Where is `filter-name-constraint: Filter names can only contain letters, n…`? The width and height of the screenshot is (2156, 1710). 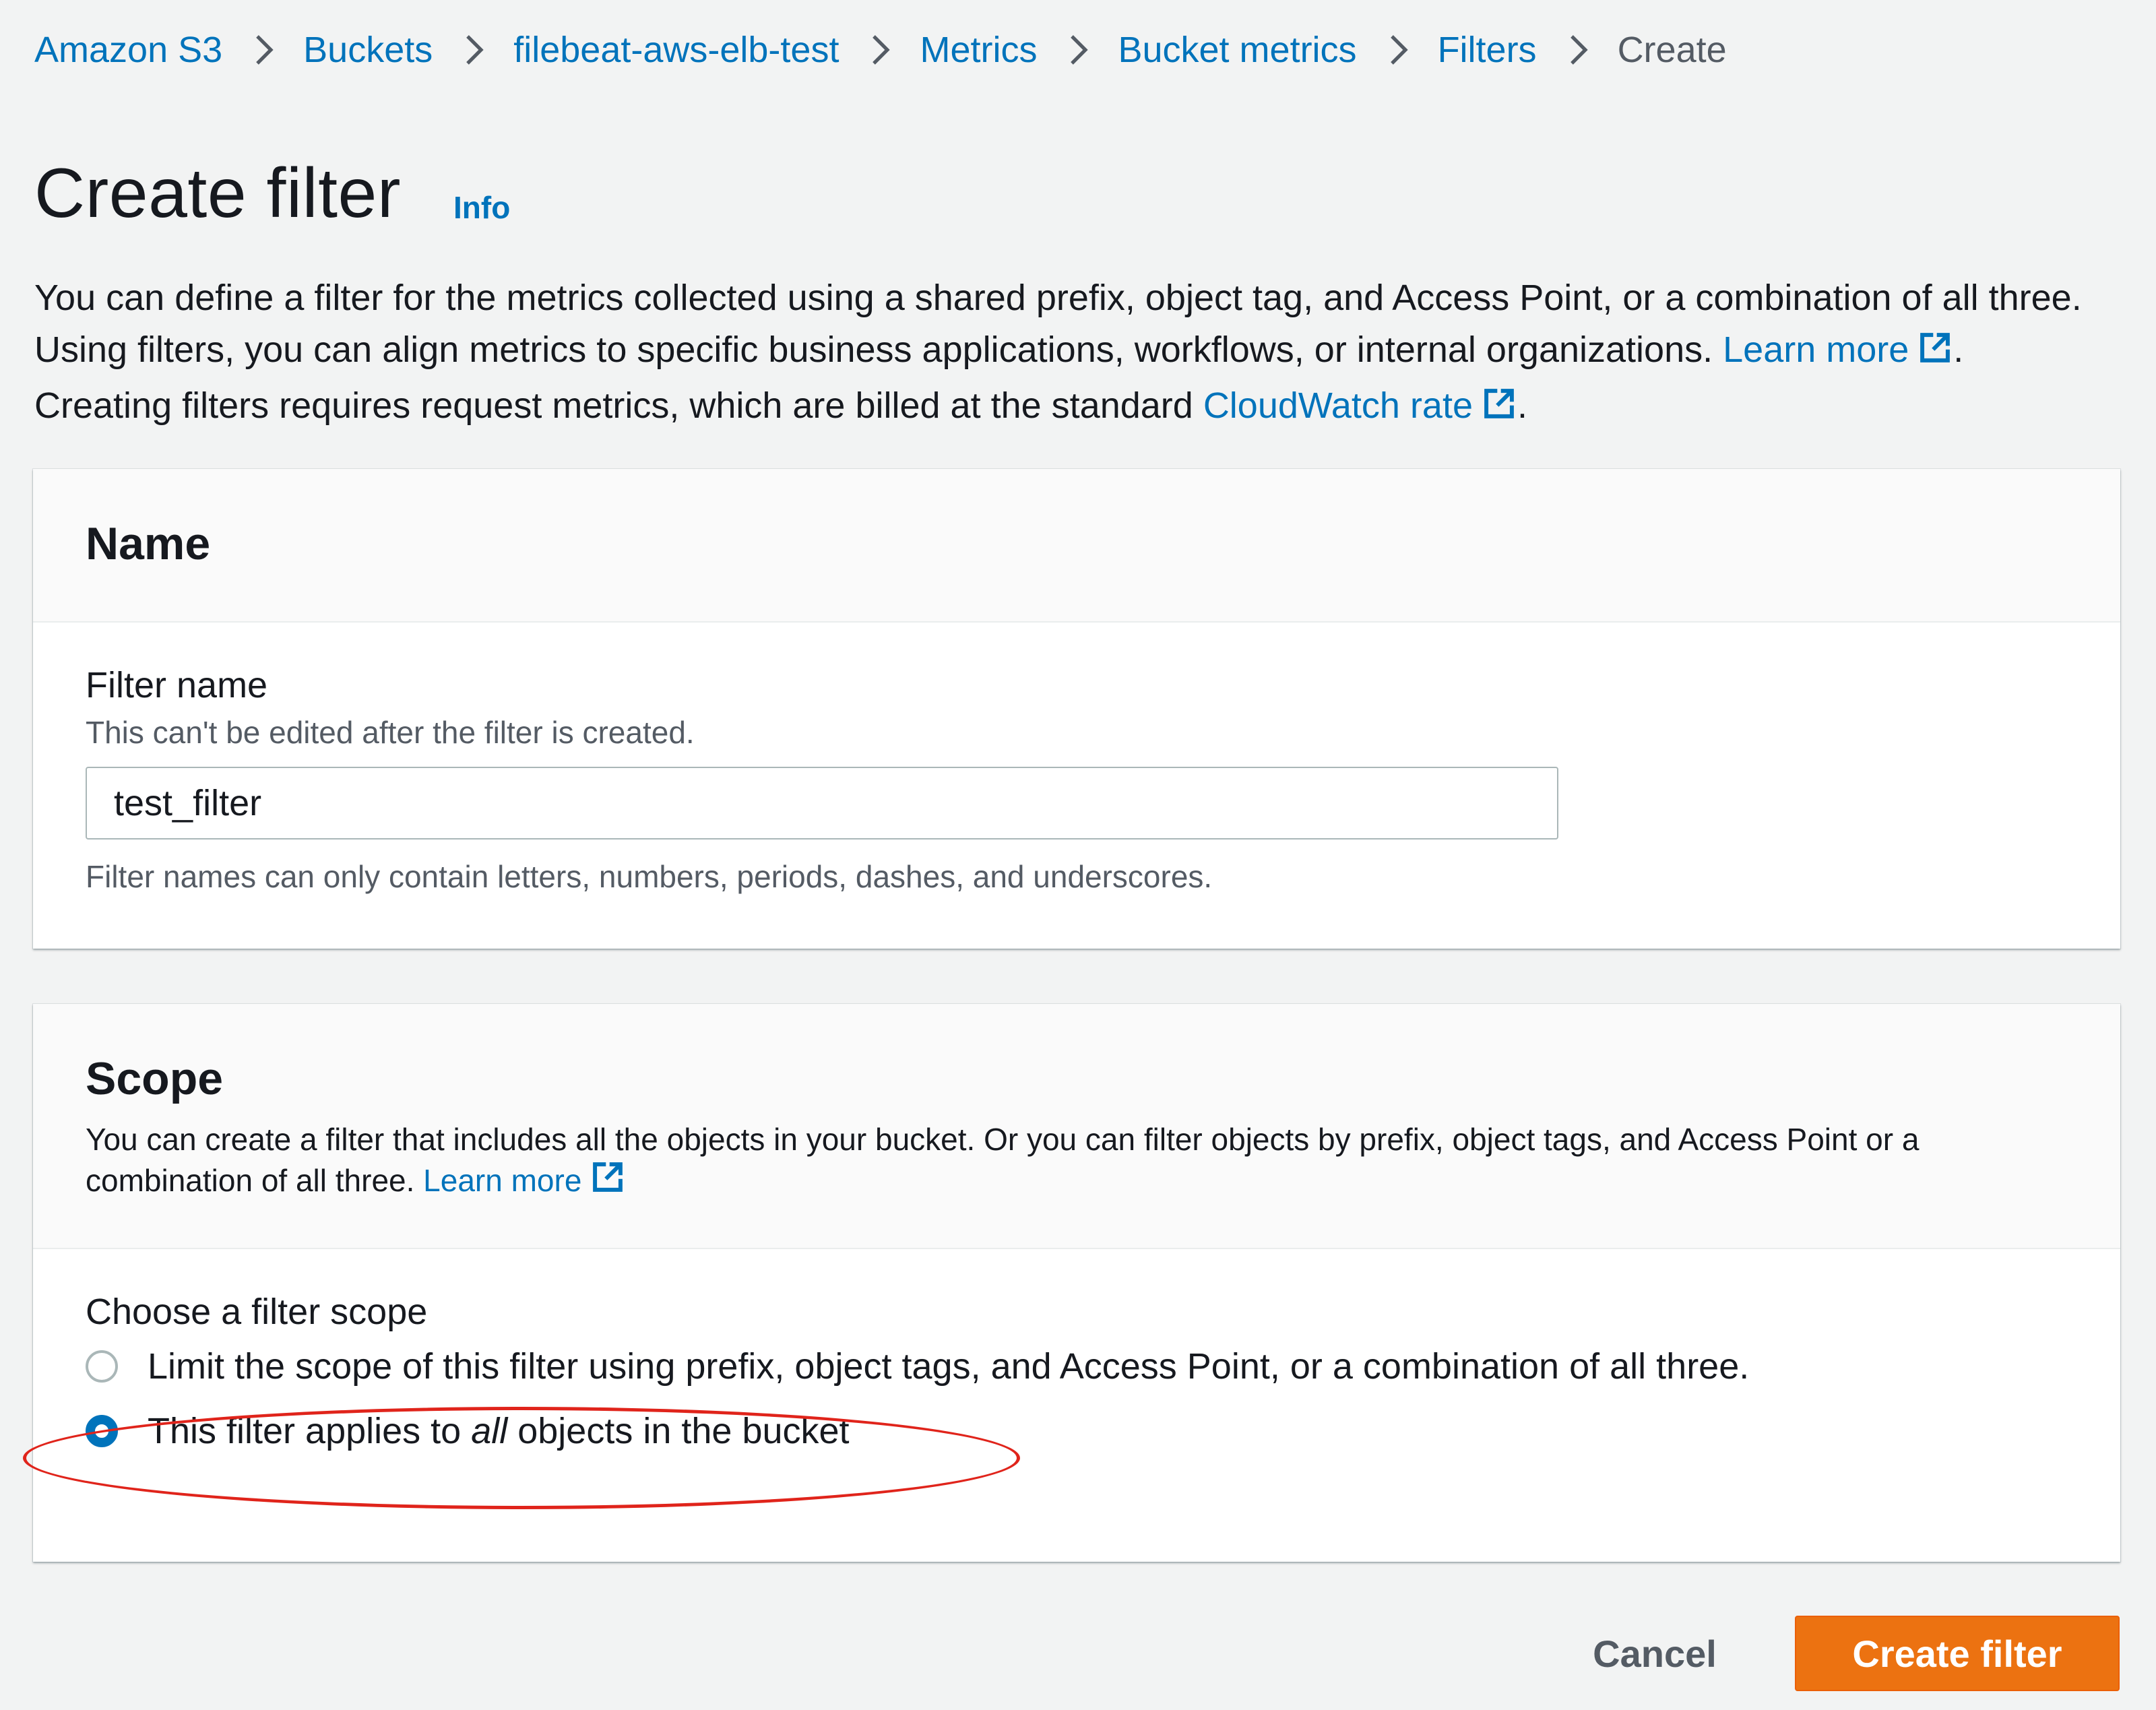 filter-name-constraint: Filter names can only contain letters, n… is located at coordinates (649, 876).